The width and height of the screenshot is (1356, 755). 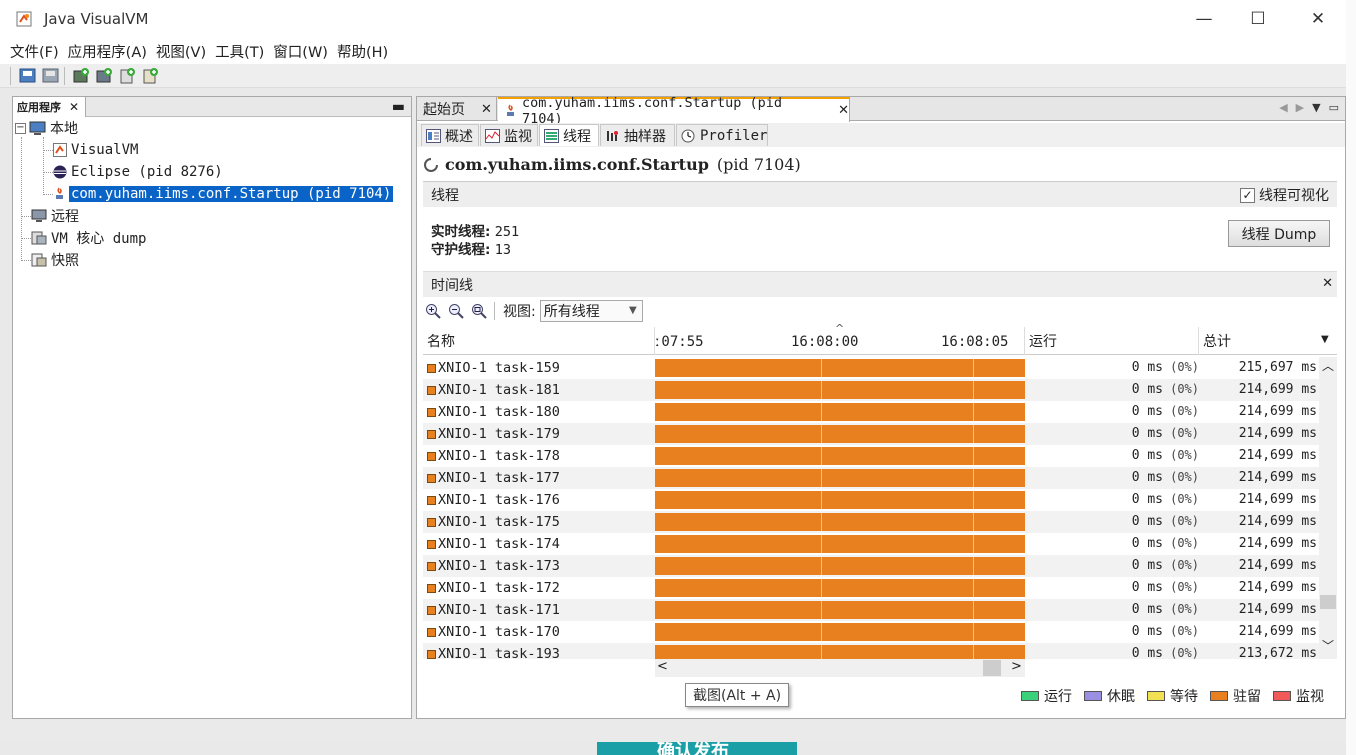 What do you see at coordinates (431, 654) in the screenshot?
I see `thread-state-swatch` at bounding box center [431, 654].